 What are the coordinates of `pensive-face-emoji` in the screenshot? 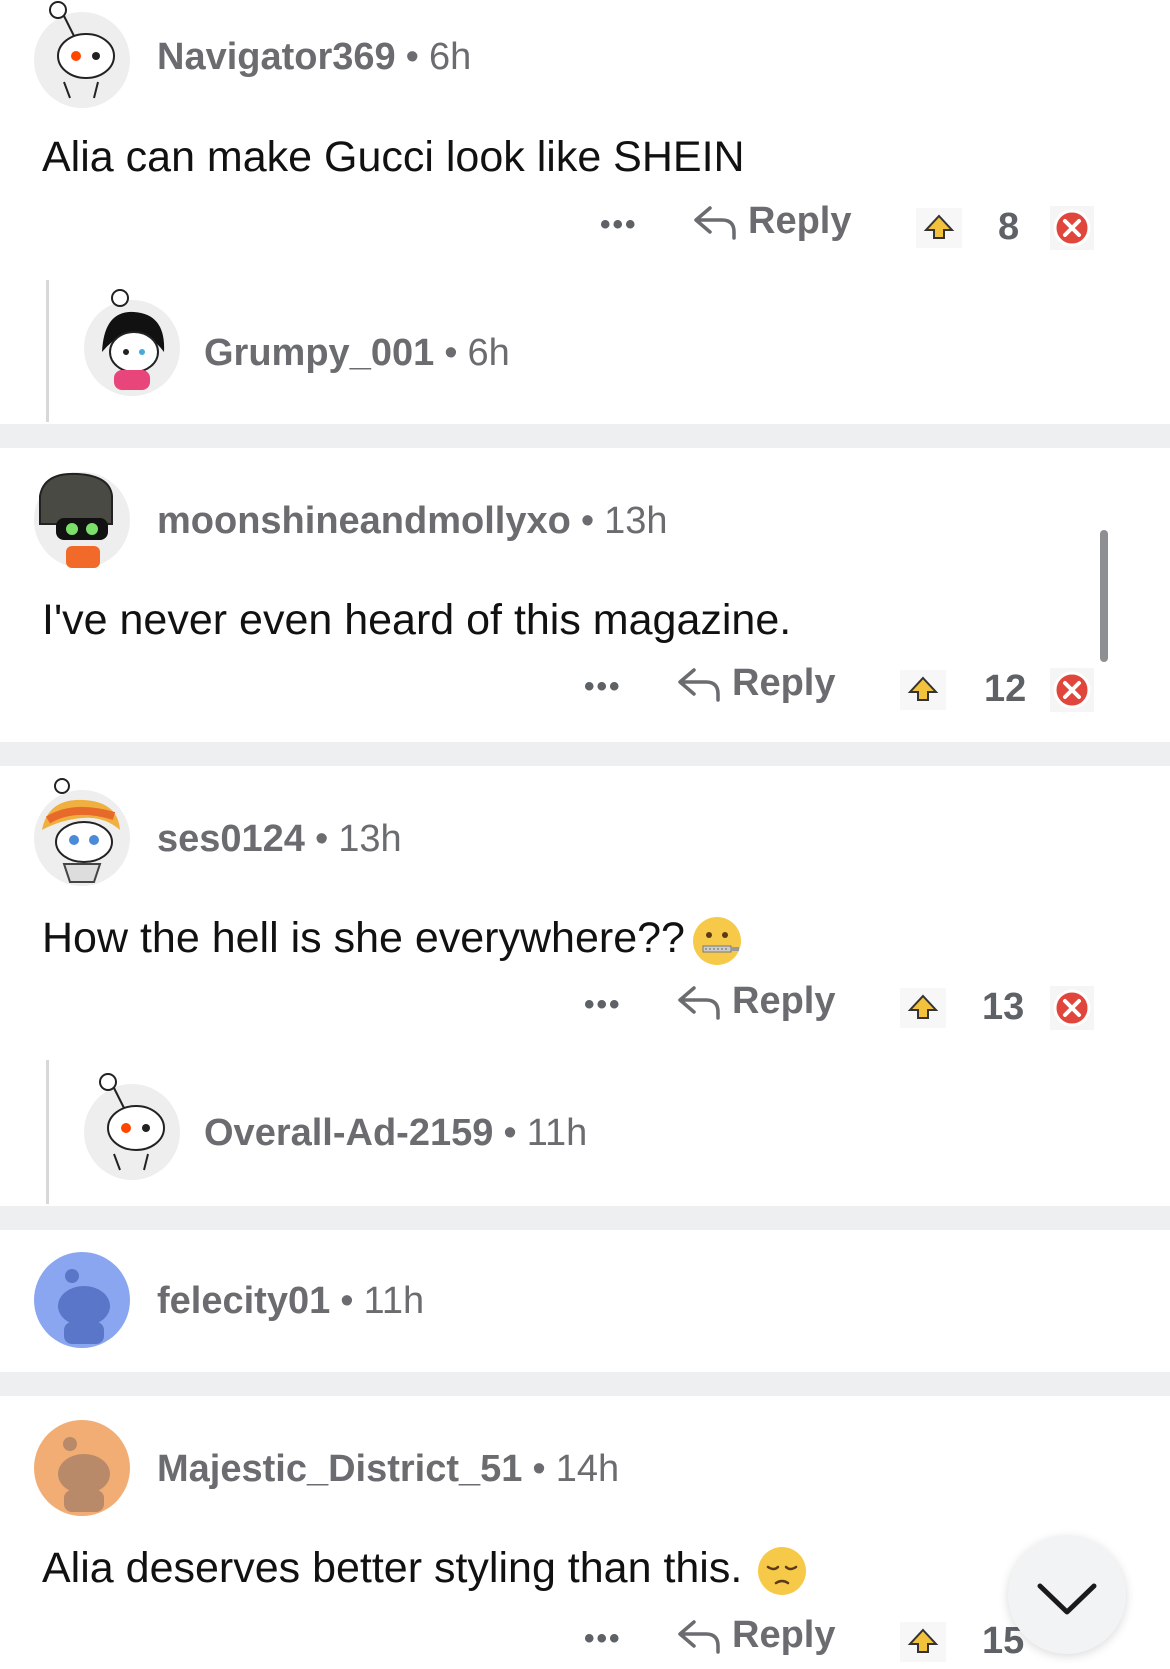 It's located at (782, 1570).